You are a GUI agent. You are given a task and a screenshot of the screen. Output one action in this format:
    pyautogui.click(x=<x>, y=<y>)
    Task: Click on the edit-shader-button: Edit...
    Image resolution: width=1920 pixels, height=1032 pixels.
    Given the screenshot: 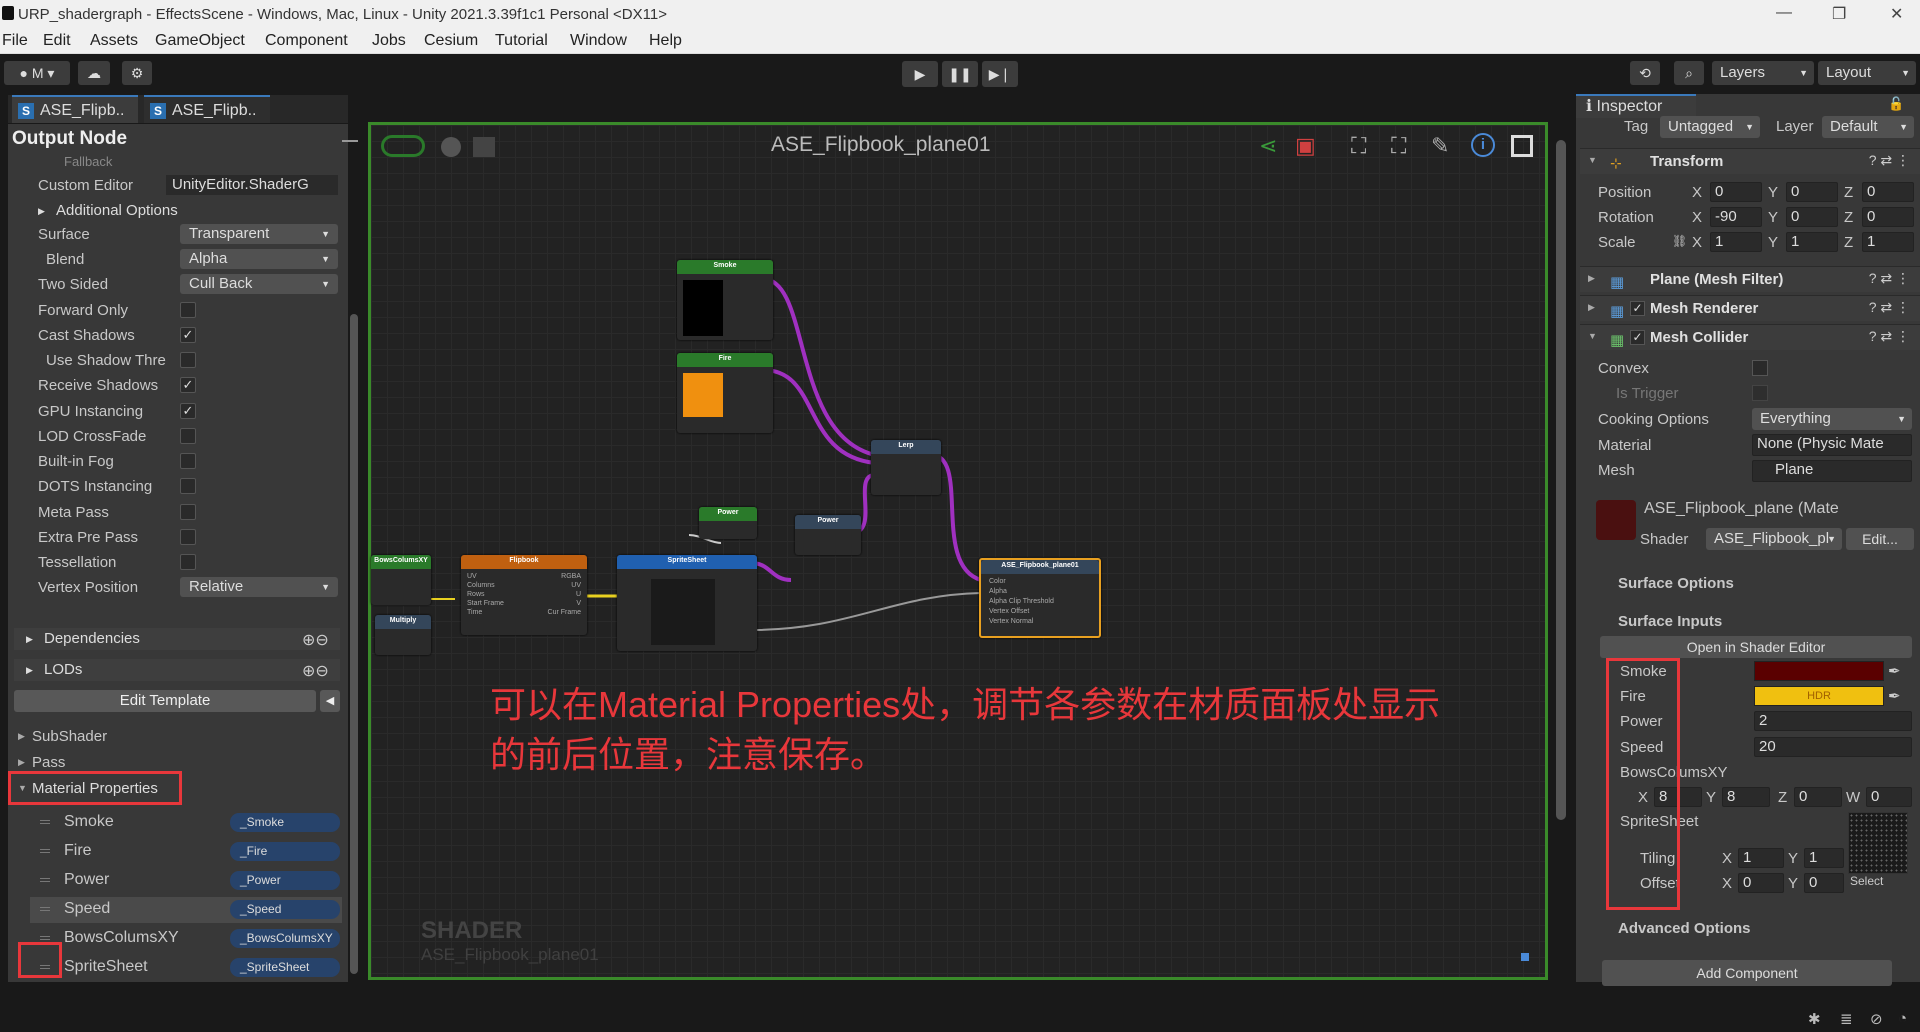 What is the action you would take?
    pyautogui.click(x=1880, y=539)
    